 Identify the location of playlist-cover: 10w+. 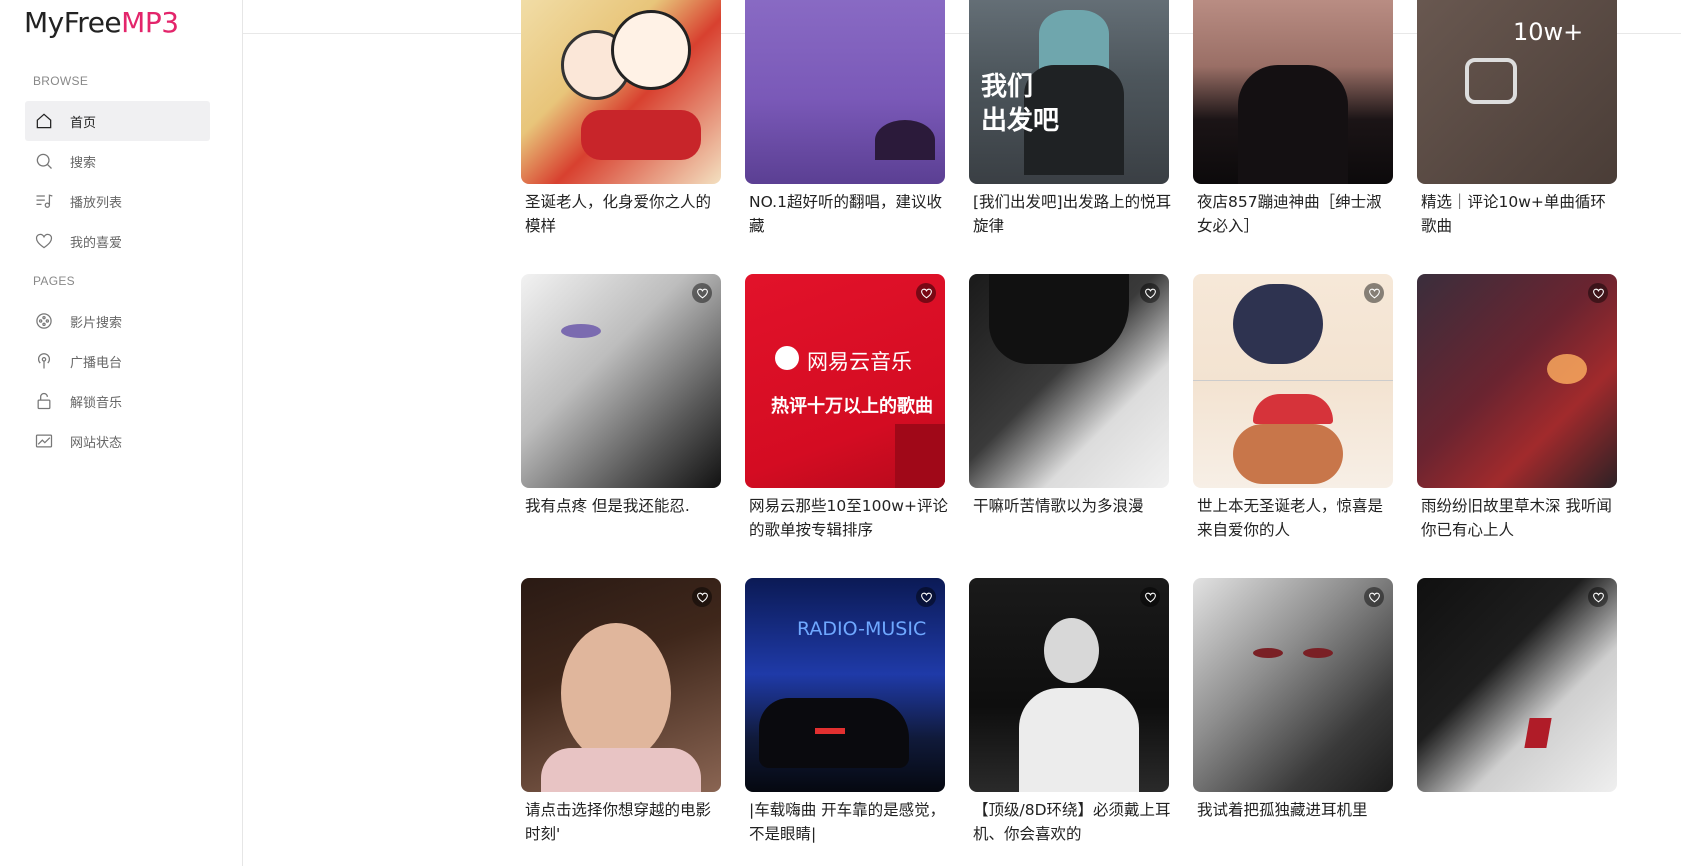
(1517, 92).